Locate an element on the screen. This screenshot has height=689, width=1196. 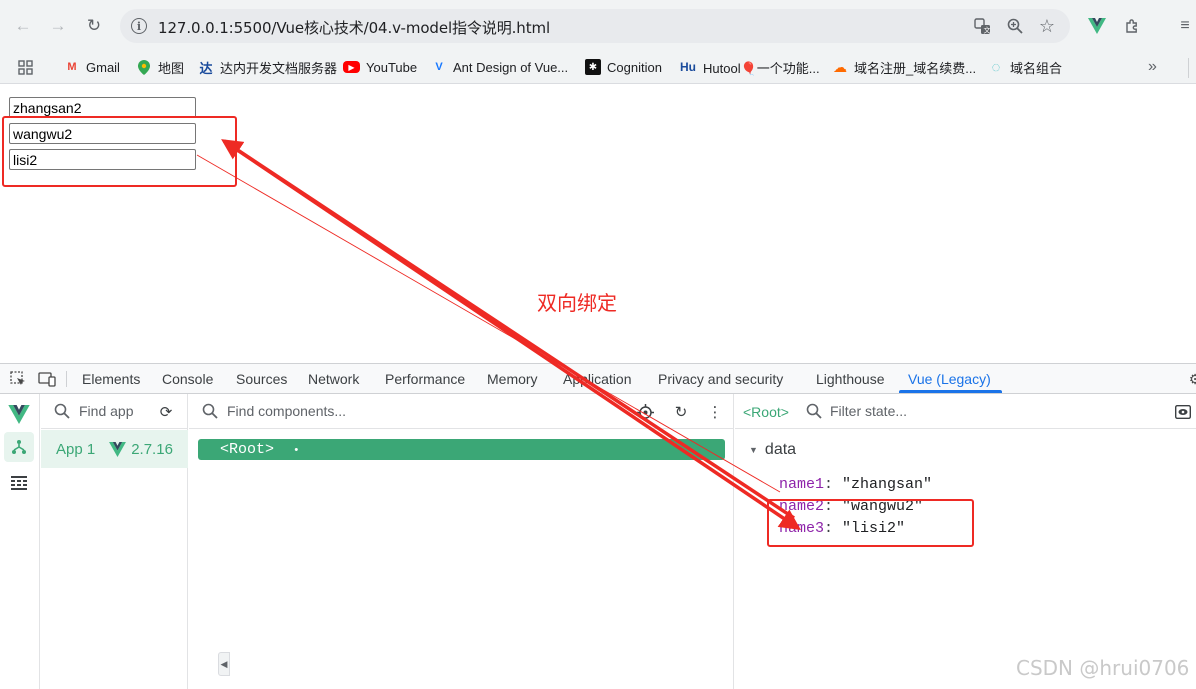
reload-icon: ↻ is located at coordinates (94, 26).